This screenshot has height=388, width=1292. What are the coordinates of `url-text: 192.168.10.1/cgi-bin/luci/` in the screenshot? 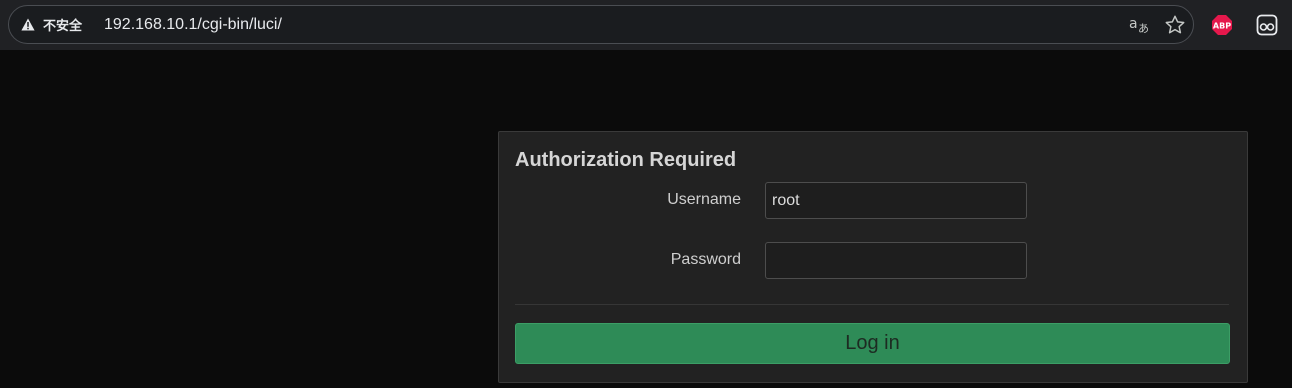 It's located at (193, 24).